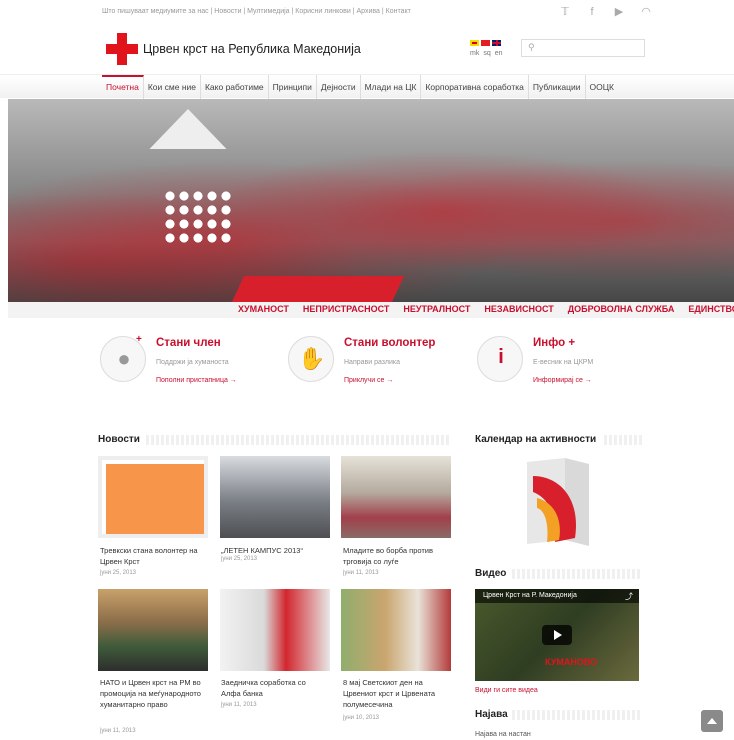 The height and width of the screenshot is (740, 734). Describe the element at coordinates (122, 49) in the screenshot. I see `red-cross-logo` at that location.